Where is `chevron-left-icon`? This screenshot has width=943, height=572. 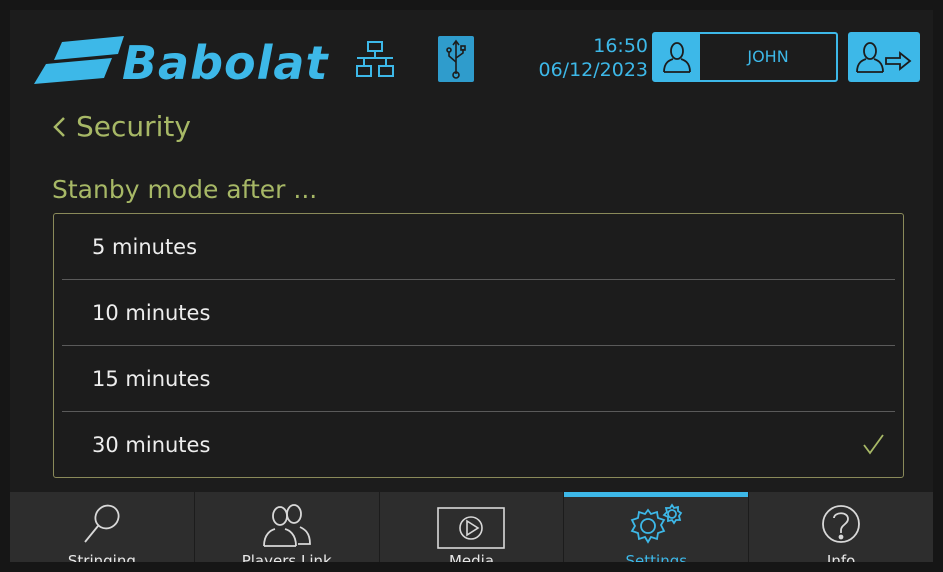
chevron-left-icon is located at coordinates (59, 126).